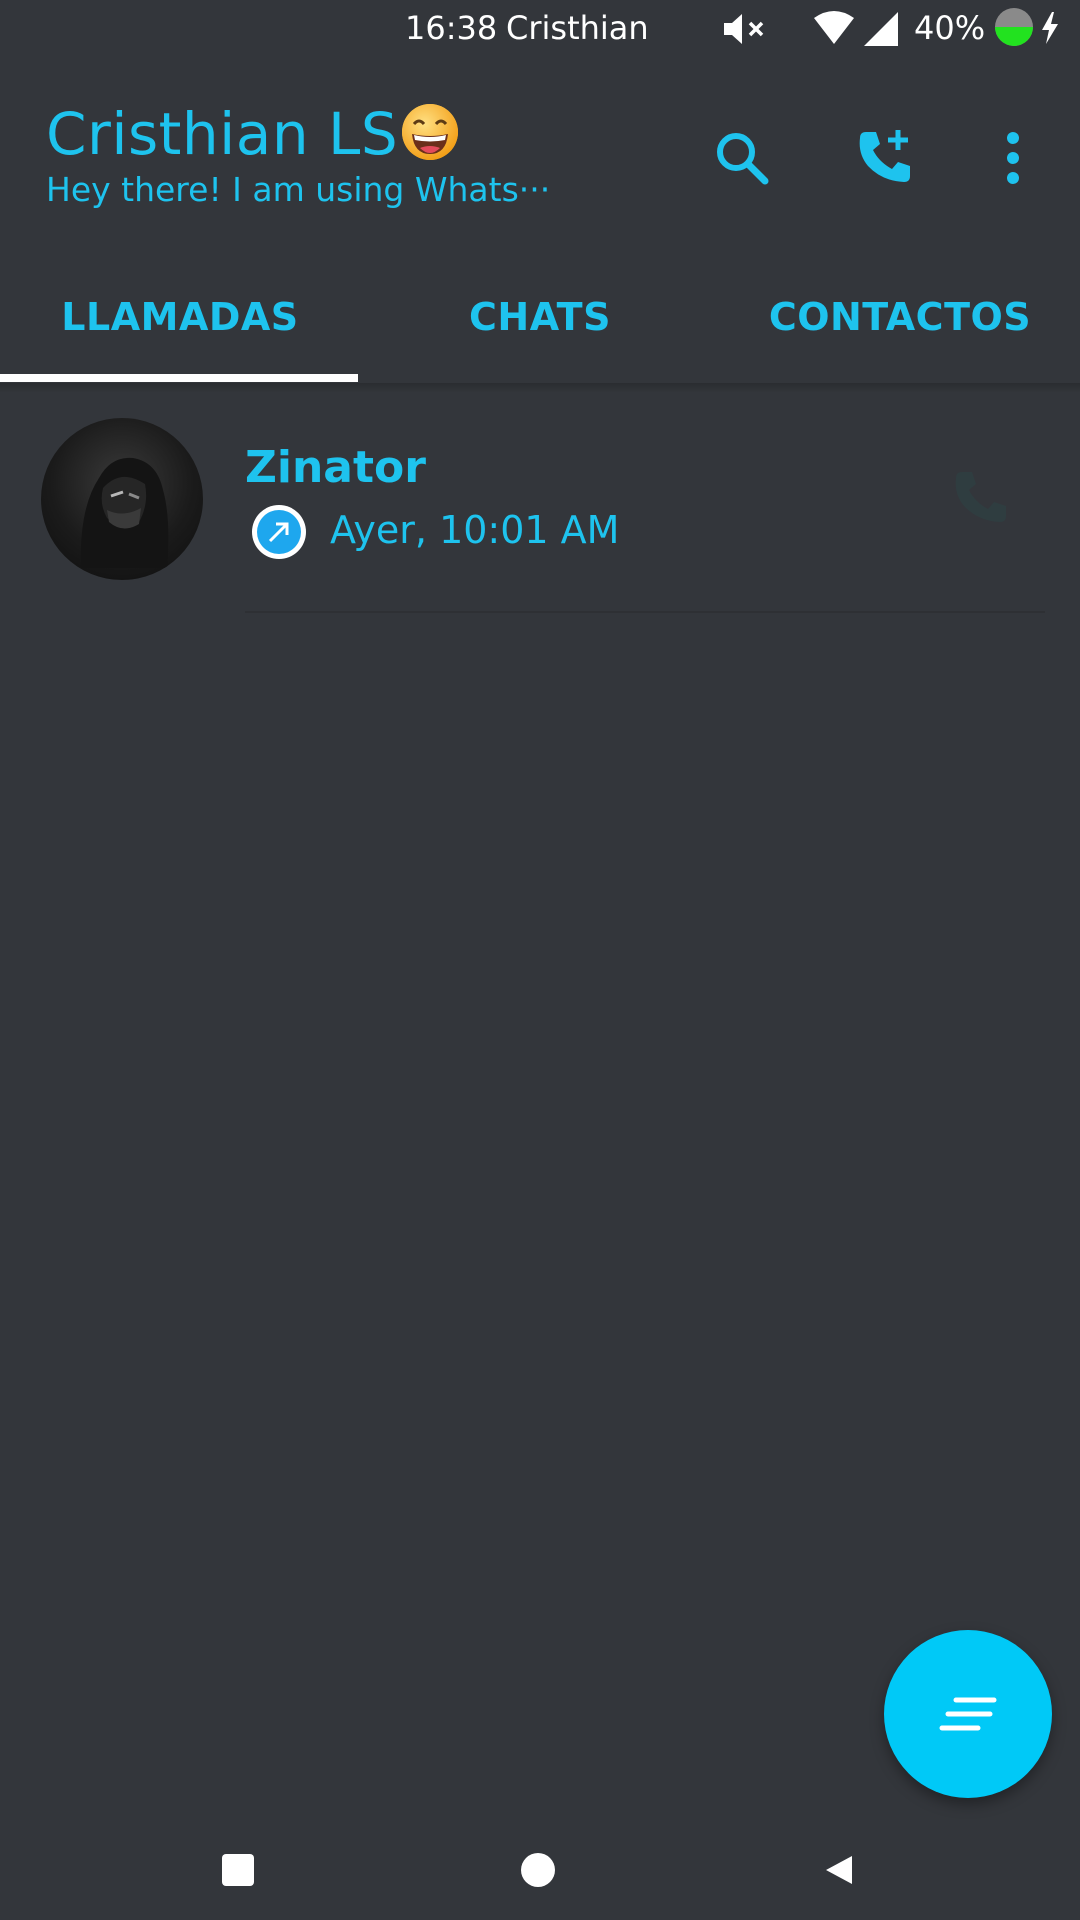 Image resolution: width=1080 pixels, height=1920 pixels. Describe the element at coordinates (179, 378) in the screenshot. I see `tab-indicator` at that location.